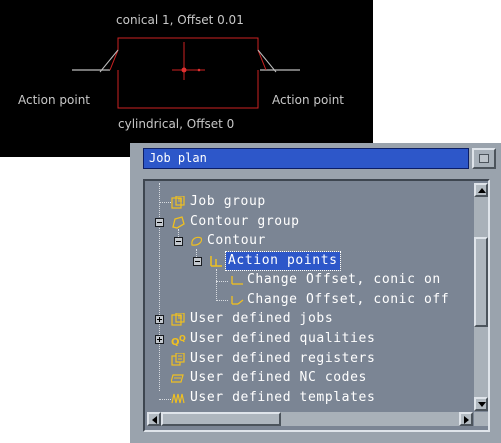  What do you see at coordinates (307, 222) in the screenshot?
I see `tree-item-contour-group: Contour group` at bounding box center [307, 222].